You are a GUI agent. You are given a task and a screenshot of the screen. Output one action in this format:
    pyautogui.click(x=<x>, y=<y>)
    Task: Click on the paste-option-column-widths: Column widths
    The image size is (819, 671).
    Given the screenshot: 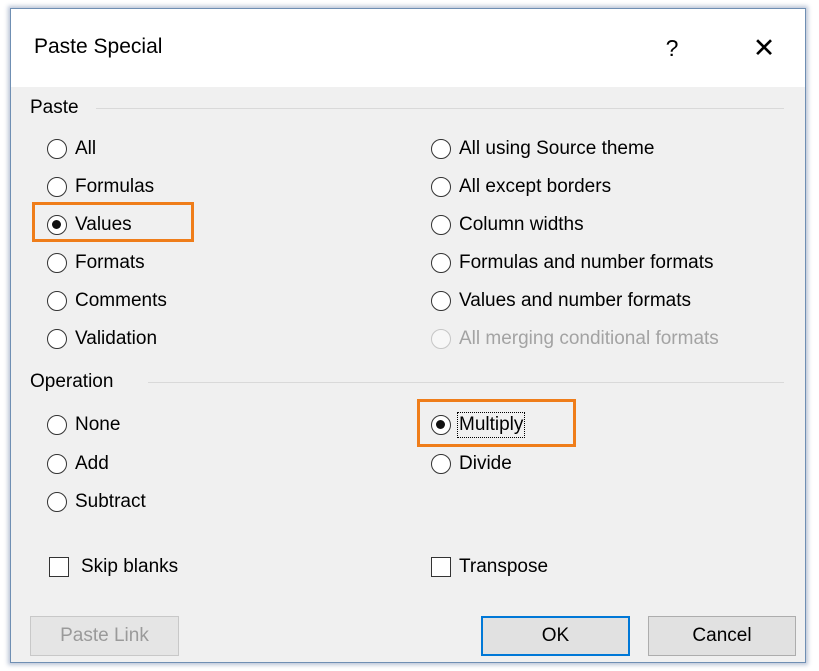 What is the action you would take?
    pyautogui.click(x=507, y=225)
    